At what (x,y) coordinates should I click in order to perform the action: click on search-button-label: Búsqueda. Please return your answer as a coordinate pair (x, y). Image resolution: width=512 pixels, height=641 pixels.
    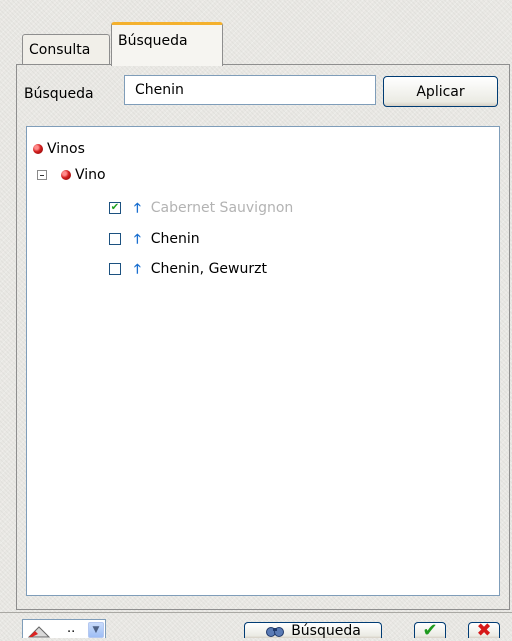
    Looking at the image, I should click on (326, 630).